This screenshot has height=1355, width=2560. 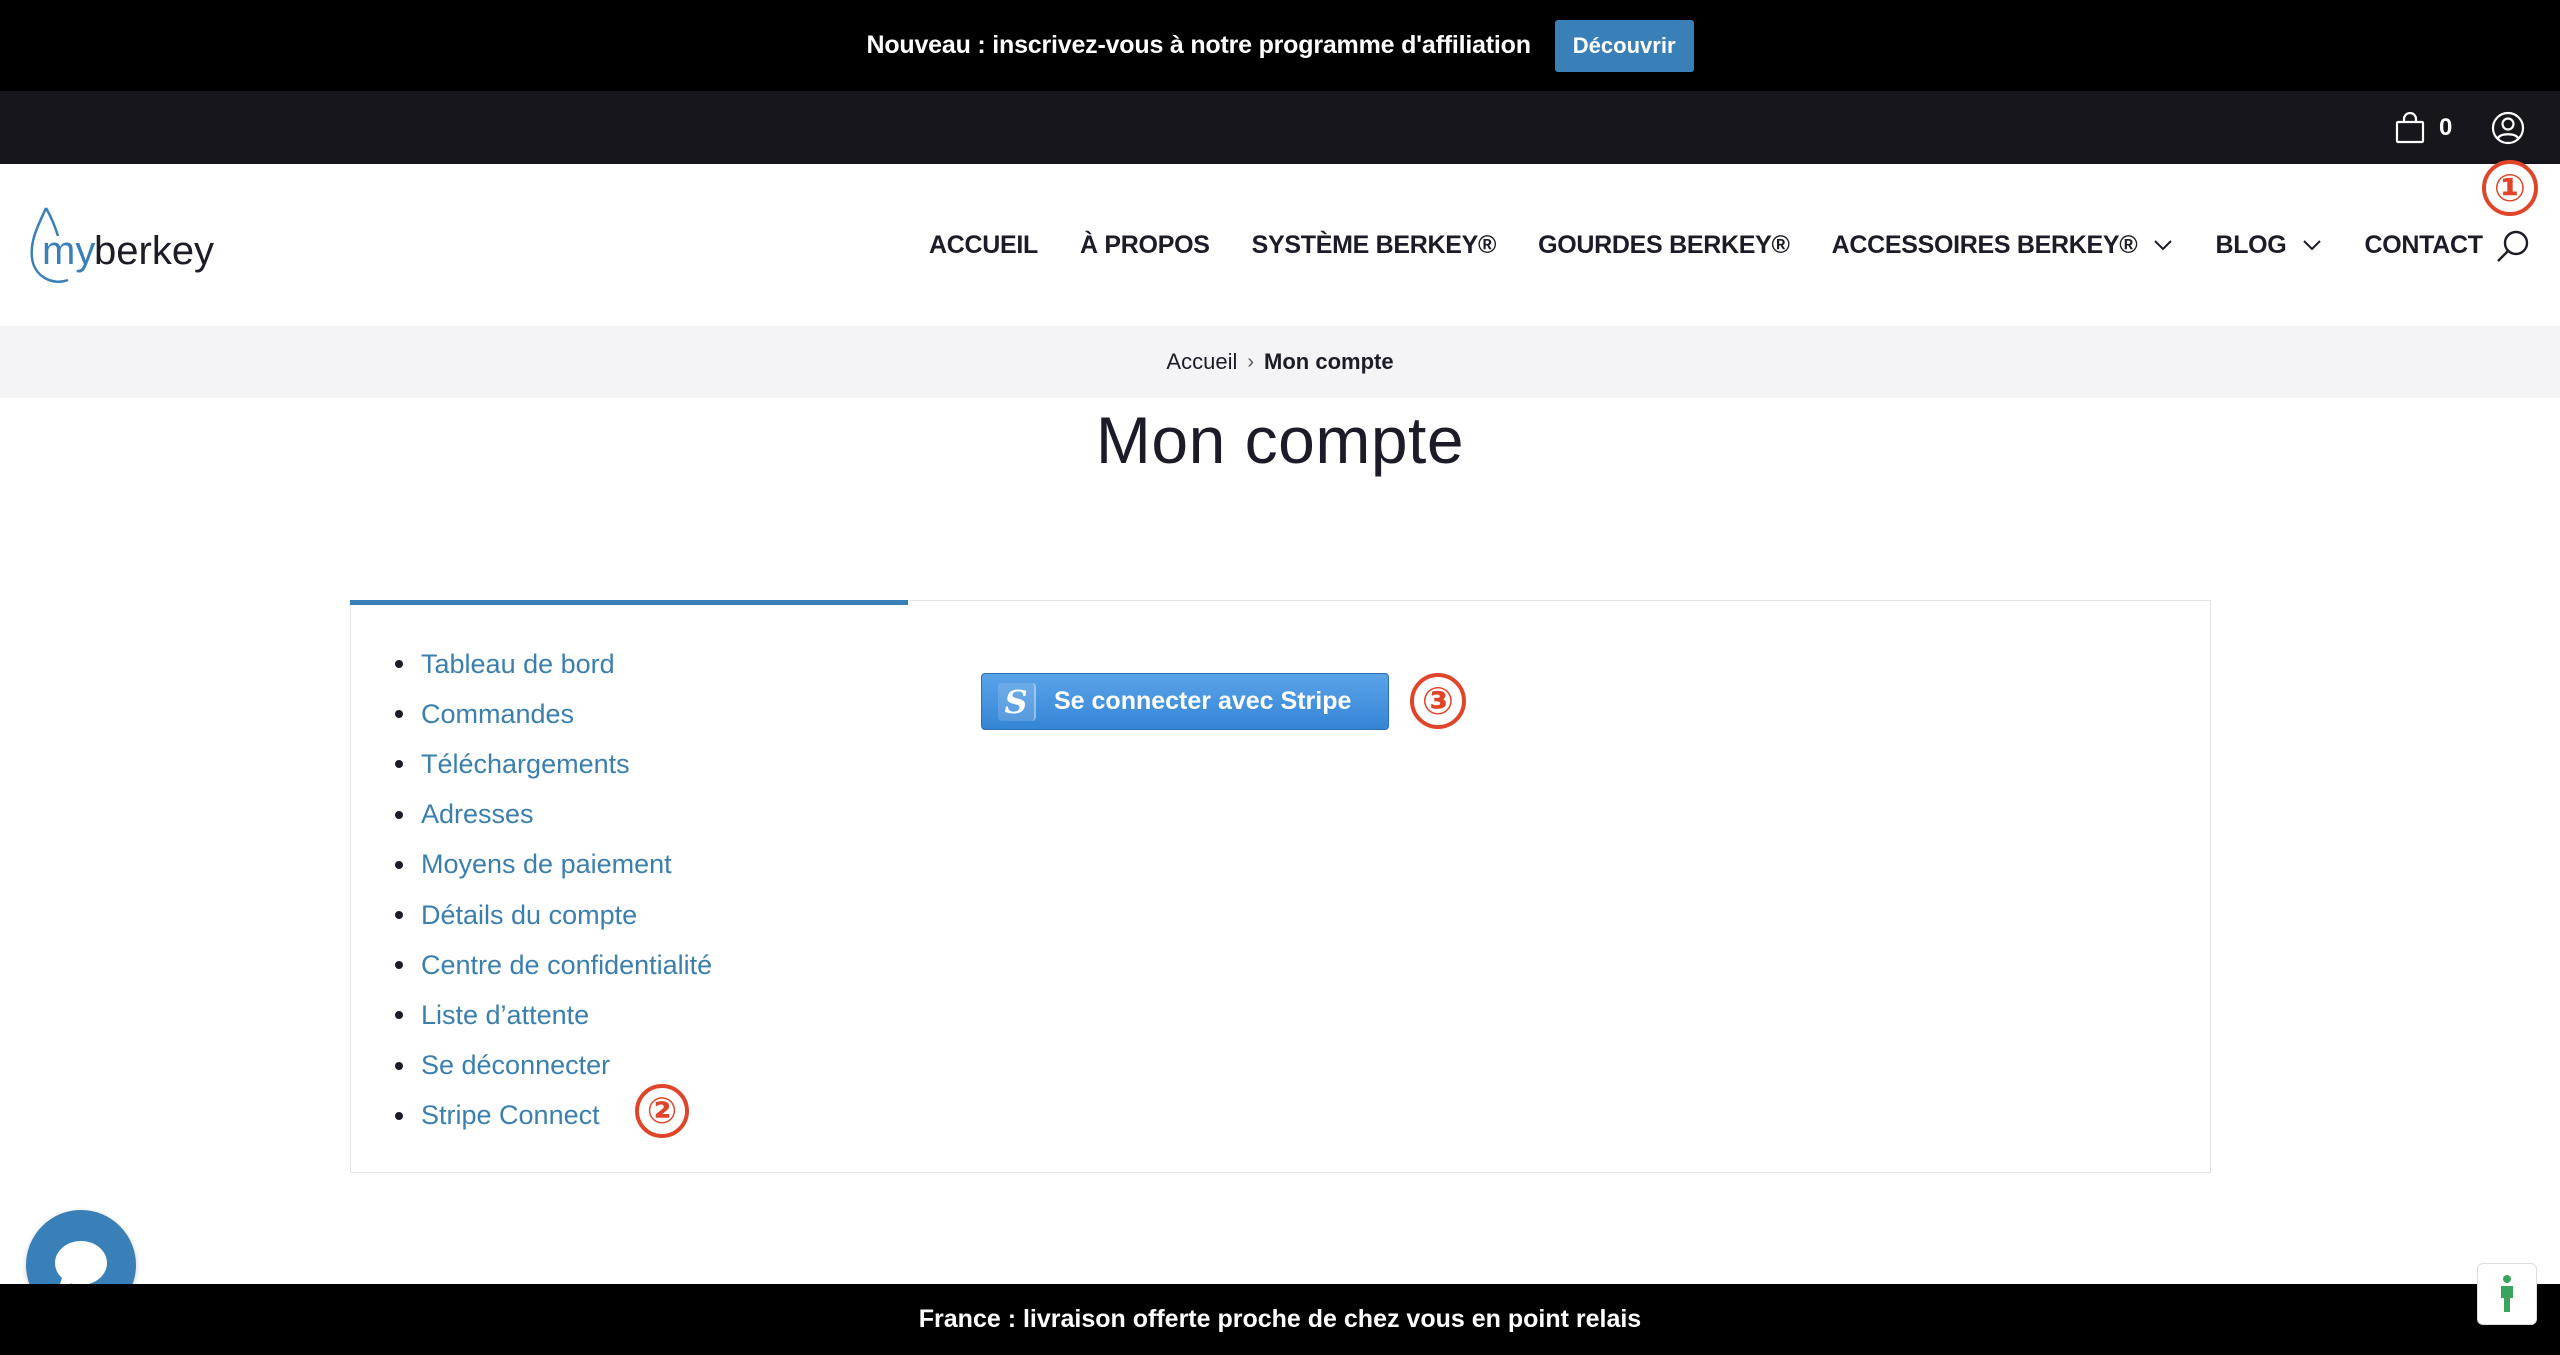 I want to click on nav-item-accueil: ACCUEIL, so click(x=983, y=245).